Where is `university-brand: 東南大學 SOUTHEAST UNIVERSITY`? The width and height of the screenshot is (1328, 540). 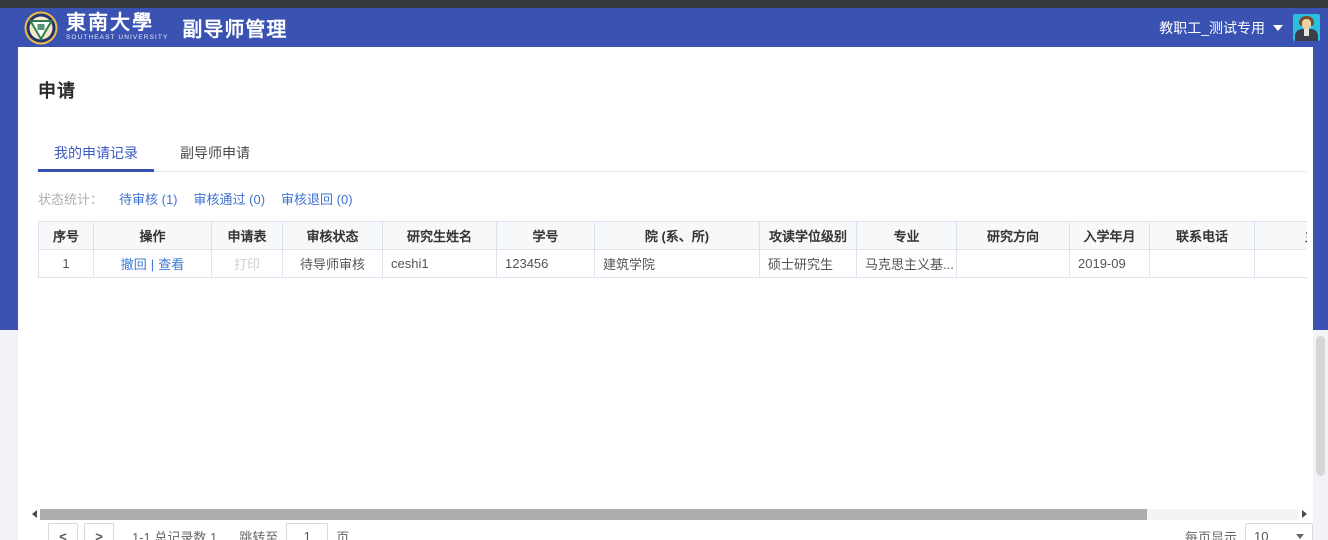 university-brand: 東南大學 SOUTHEAST UNIVERSITY is located at coordinates (117, 27).